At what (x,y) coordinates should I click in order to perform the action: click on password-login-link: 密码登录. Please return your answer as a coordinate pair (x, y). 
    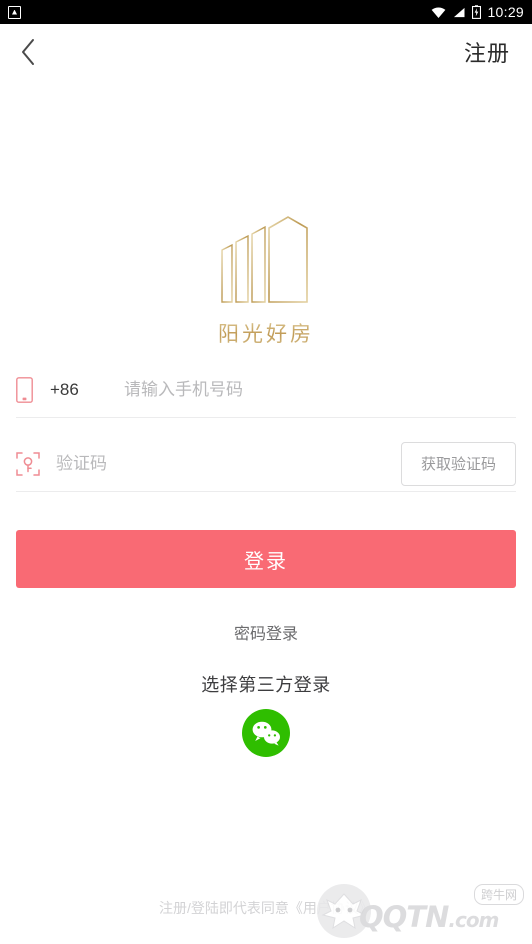
    Looking at the image, I should click on (266, 632).